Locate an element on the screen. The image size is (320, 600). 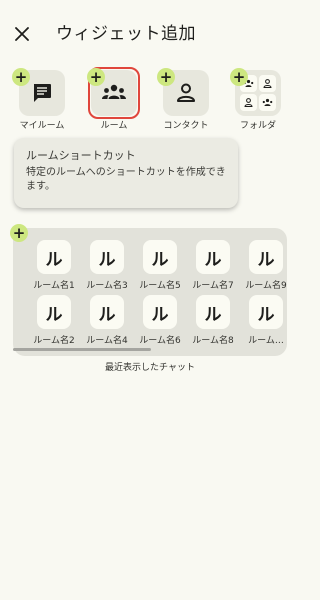
room-name: ルーム名1 is located at coordinates (54, 286).